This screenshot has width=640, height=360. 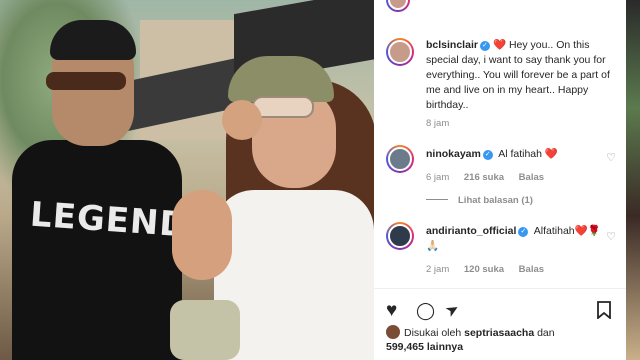 I want to click on comment-text-block: andirianto_official ✓ Alfatihah❤️🌹 🙏🏻, so click(x=521, y=239).